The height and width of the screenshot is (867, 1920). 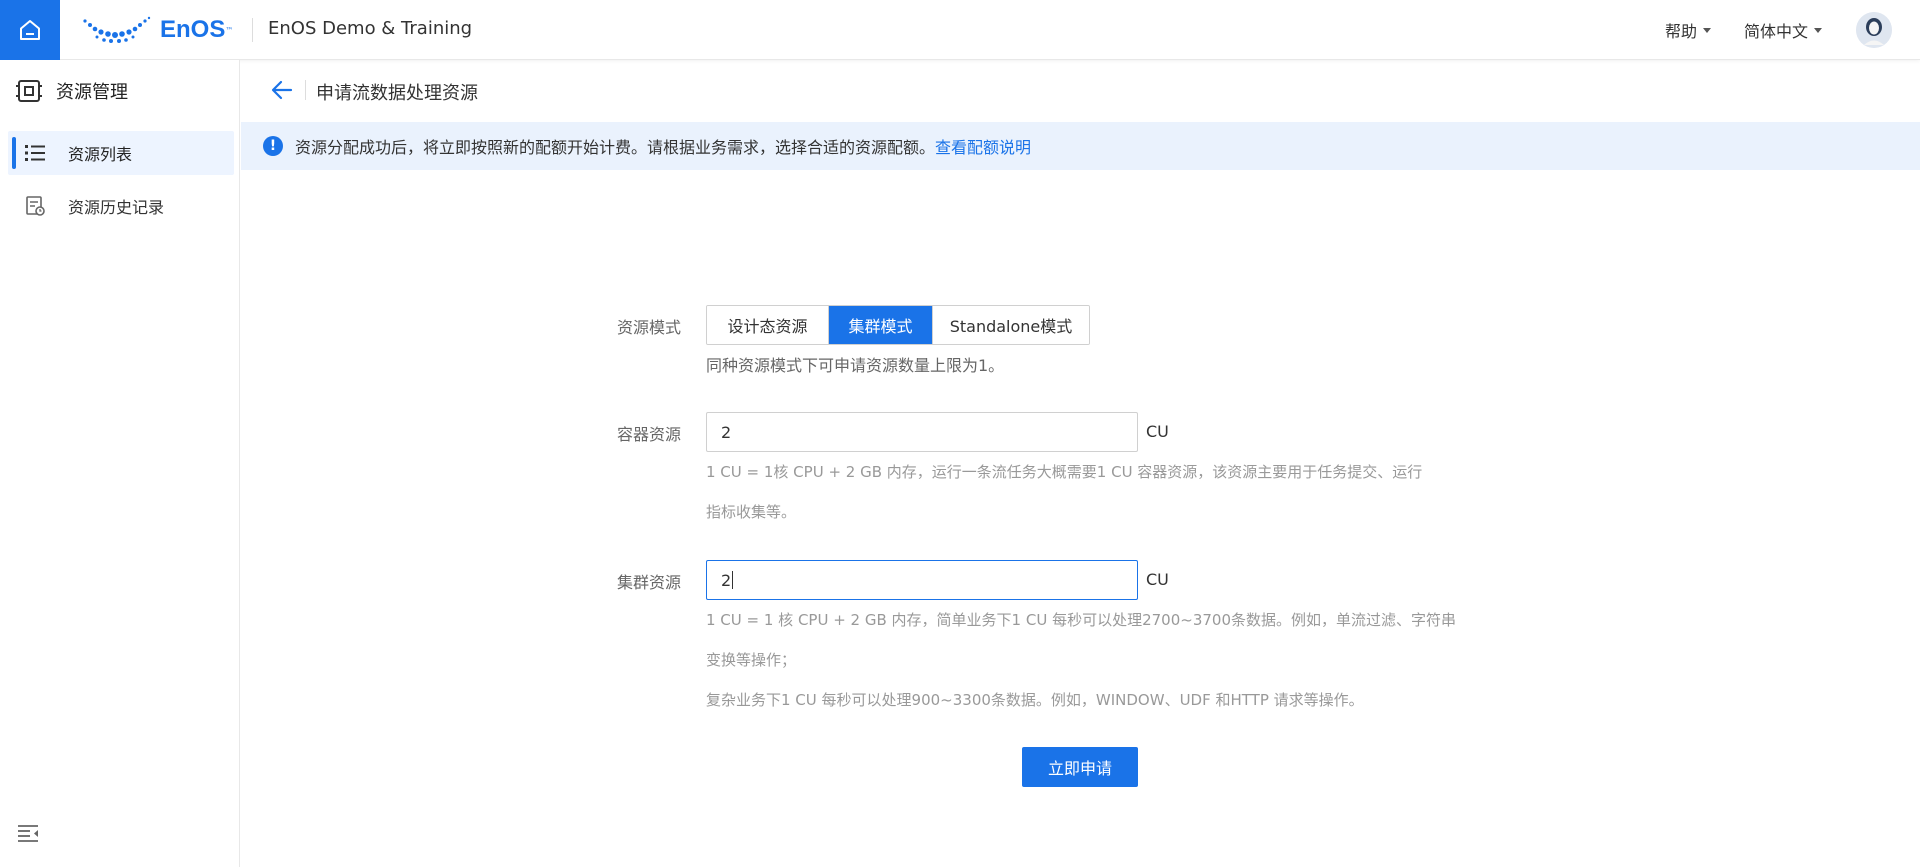 I want to click on cluster-resource-label: 集群资源, so click(x=648, y=582).